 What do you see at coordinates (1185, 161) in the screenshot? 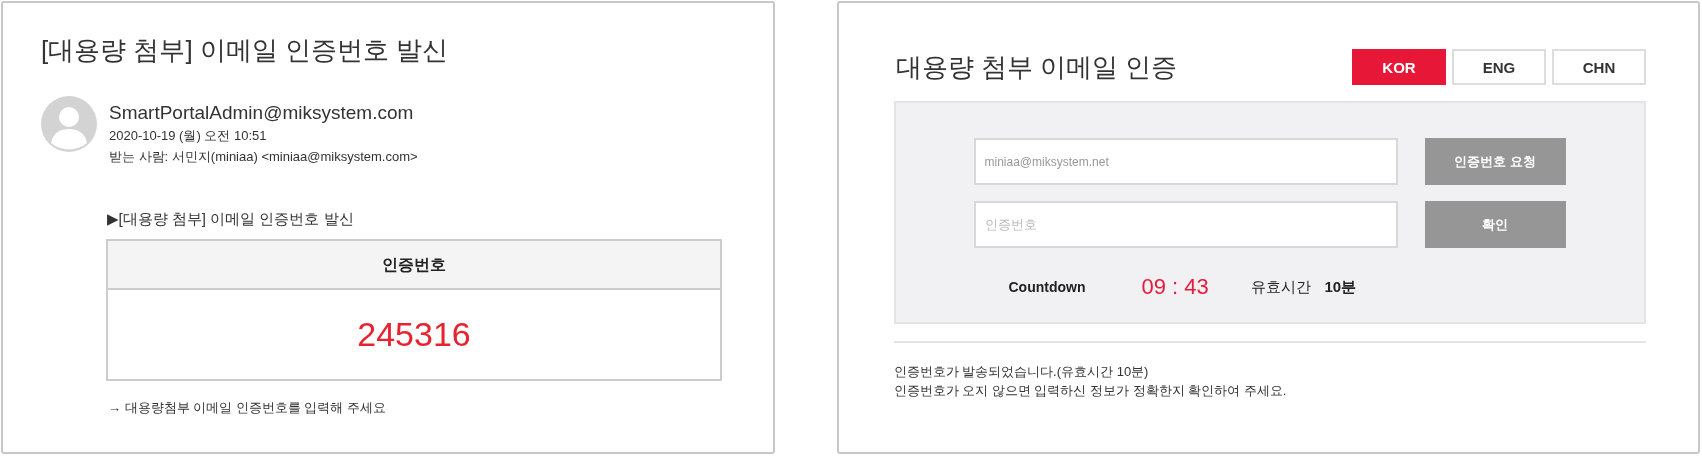
I see `email-field: miniaa@miksystem.net` at bounding box center [1185, 161].